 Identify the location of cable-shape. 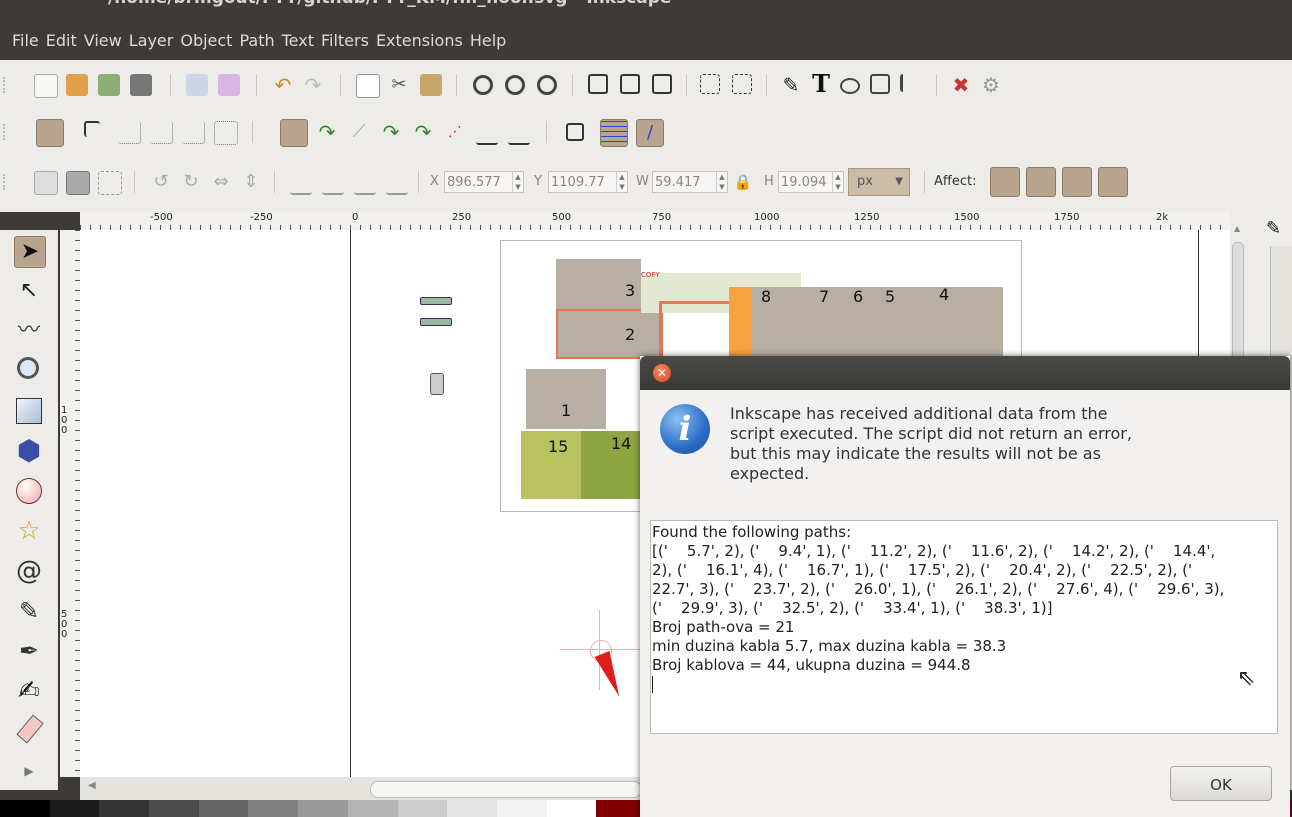
(436, 322).